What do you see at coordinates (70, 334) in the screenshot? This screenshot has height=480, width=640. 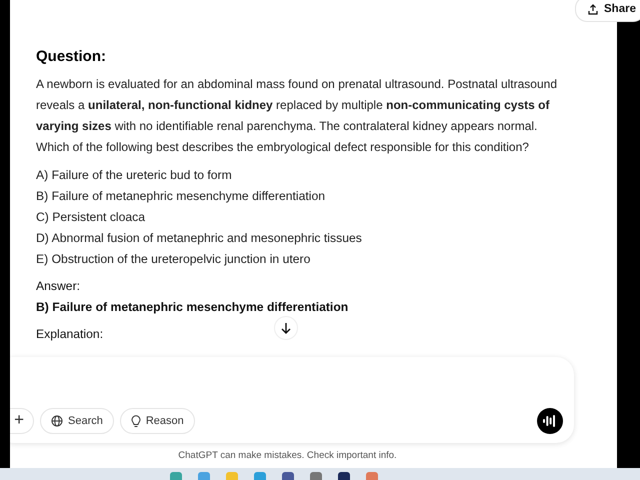 I see `explanation-label: Explanation:` at bounding box center [70, 334].